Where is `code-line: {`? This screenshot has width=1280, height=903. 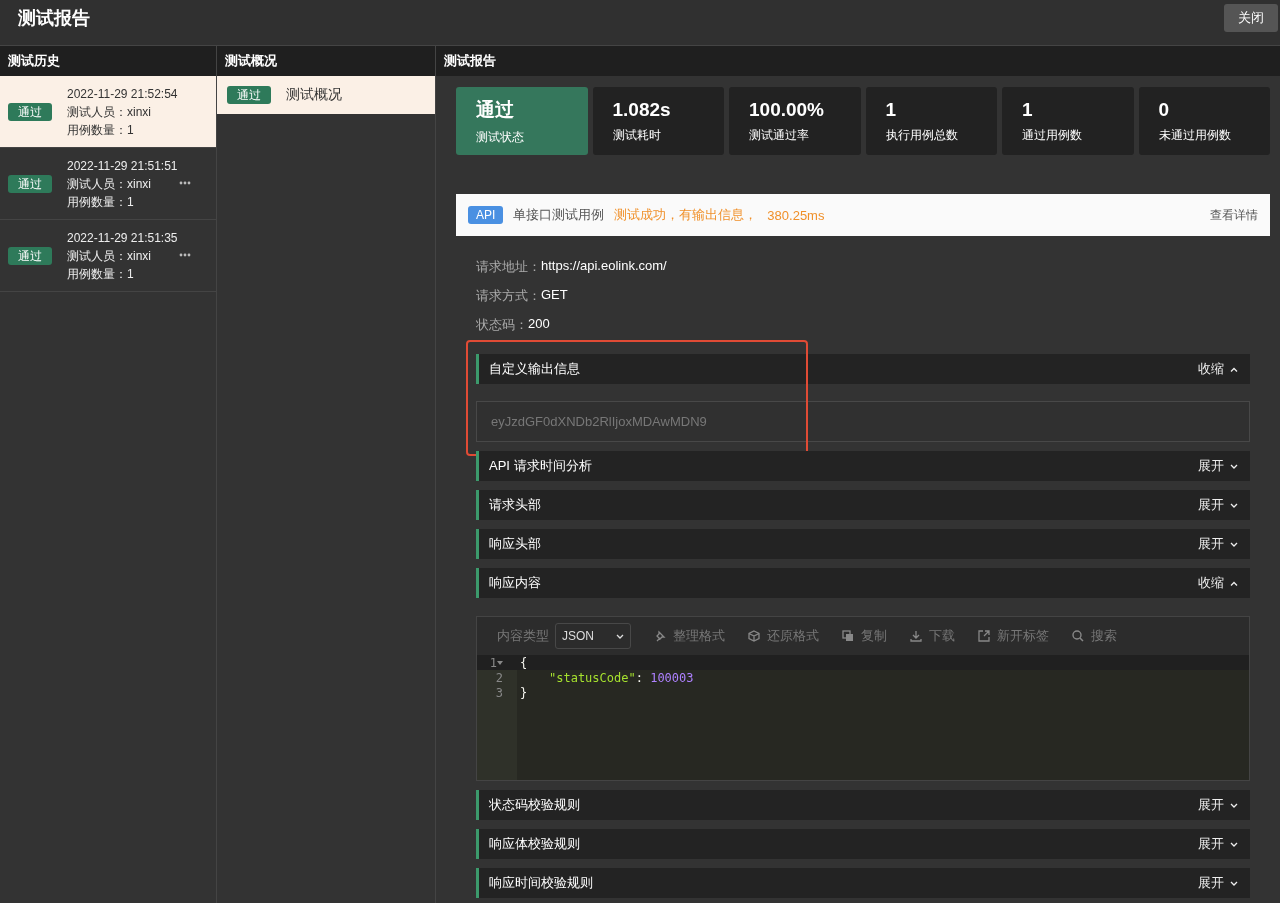
code-line: { is located at coordinates (524, 662).